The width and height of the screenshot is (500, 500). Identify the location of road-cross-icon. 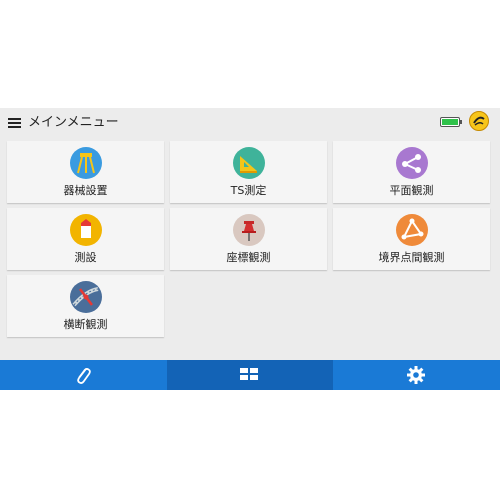
(86, 297).